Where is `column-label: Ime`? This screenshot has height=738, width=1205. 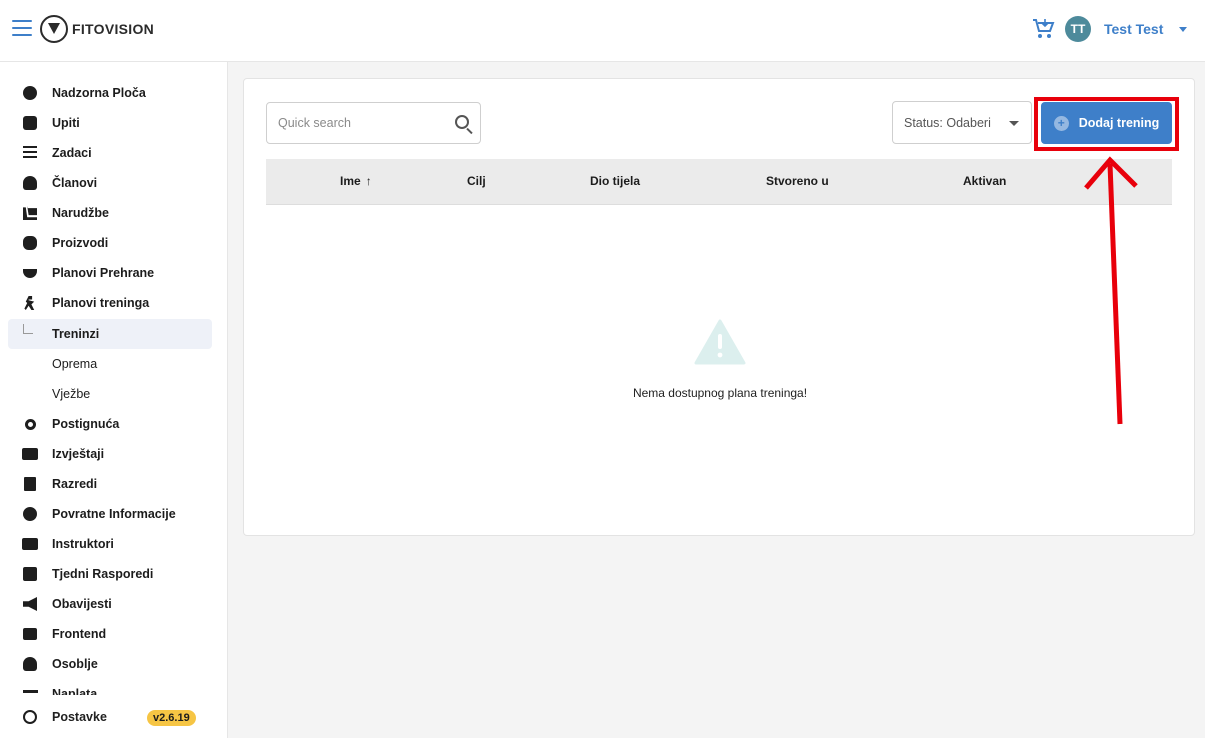
column-label: Ime is located at coordinates (350, 181).